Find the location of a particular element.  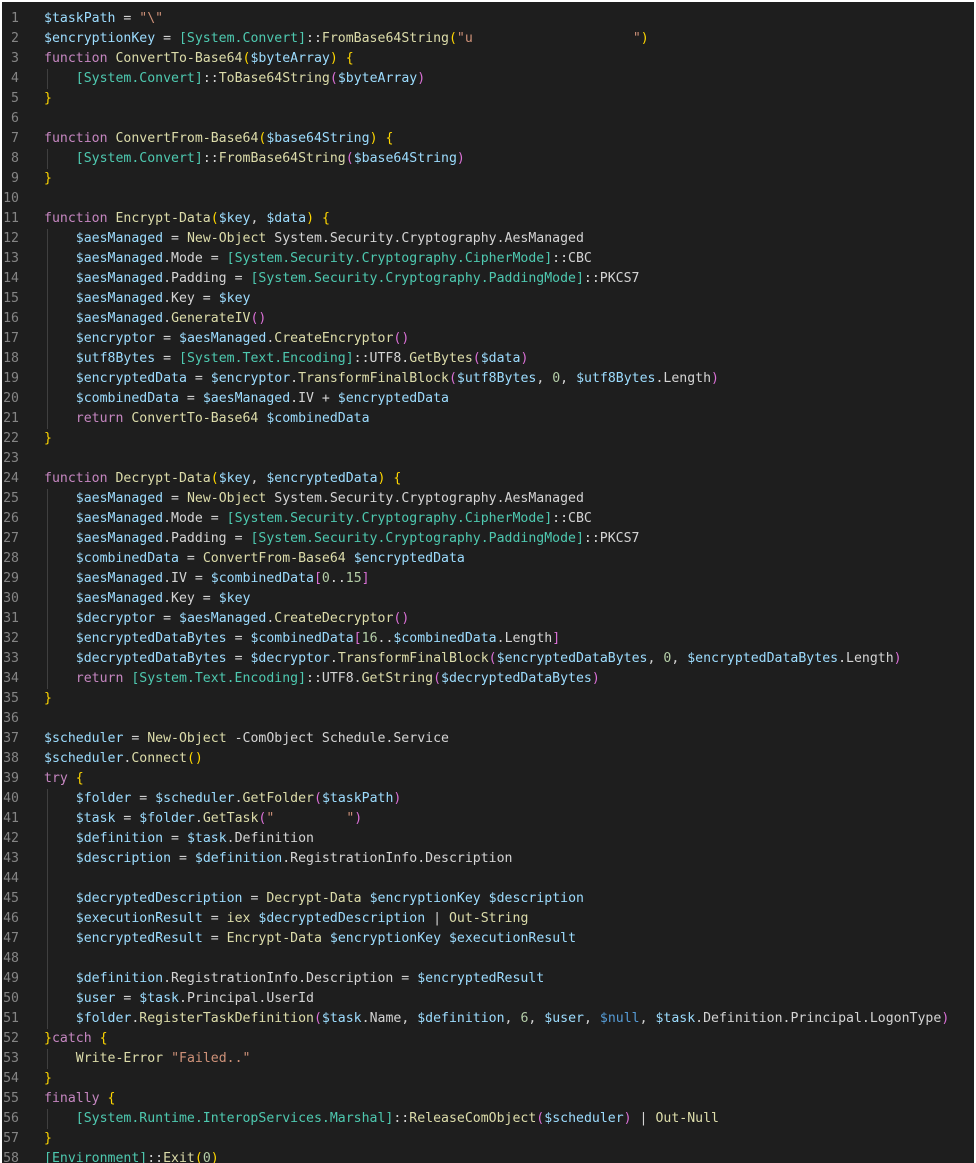

code-line: 58 [Environment]::Exit(0) is located at coordinates (488, 1156).